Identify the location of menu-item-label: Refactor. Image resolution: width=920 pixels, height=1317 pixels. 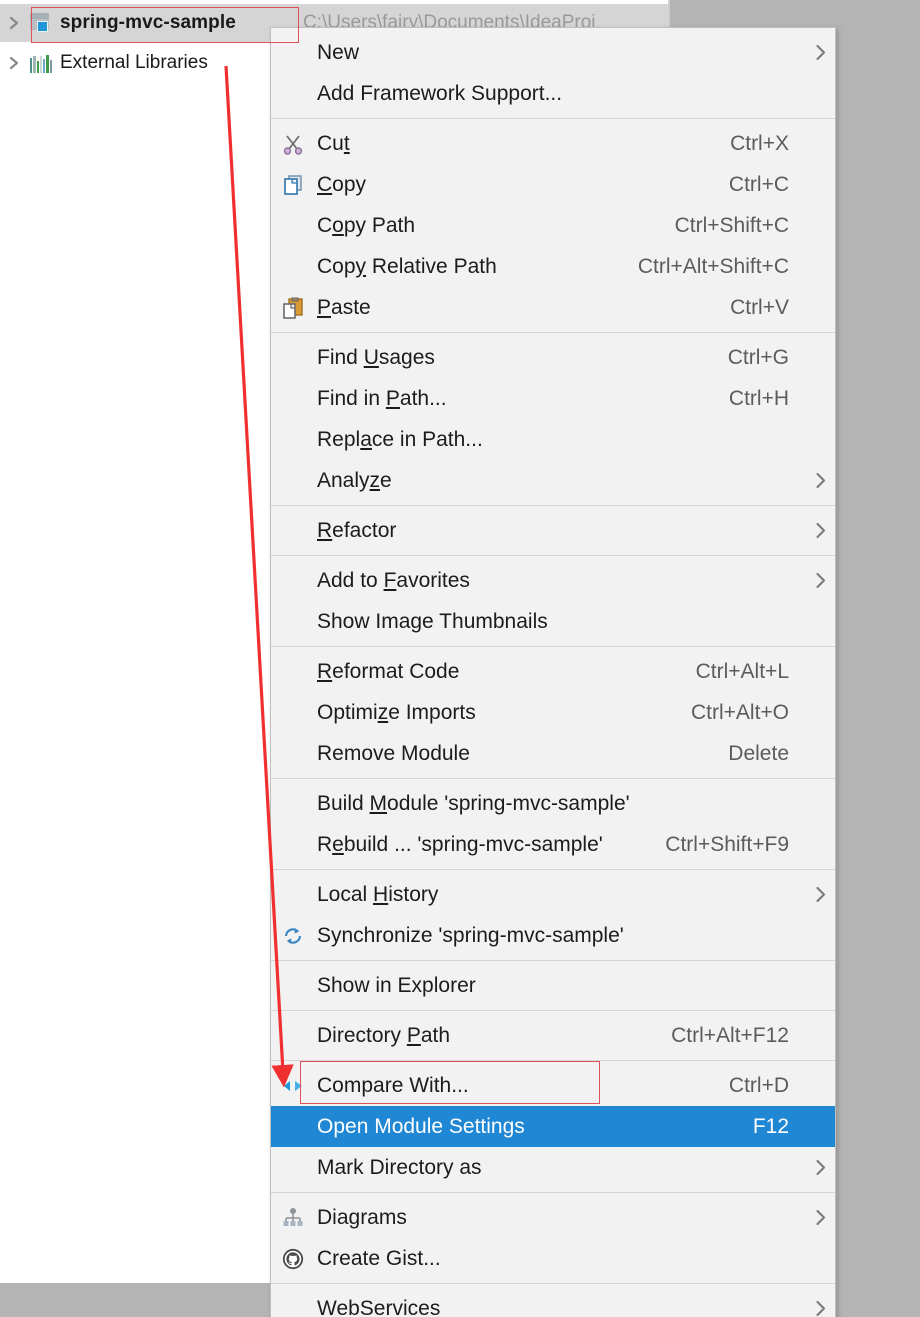
(357, 530).